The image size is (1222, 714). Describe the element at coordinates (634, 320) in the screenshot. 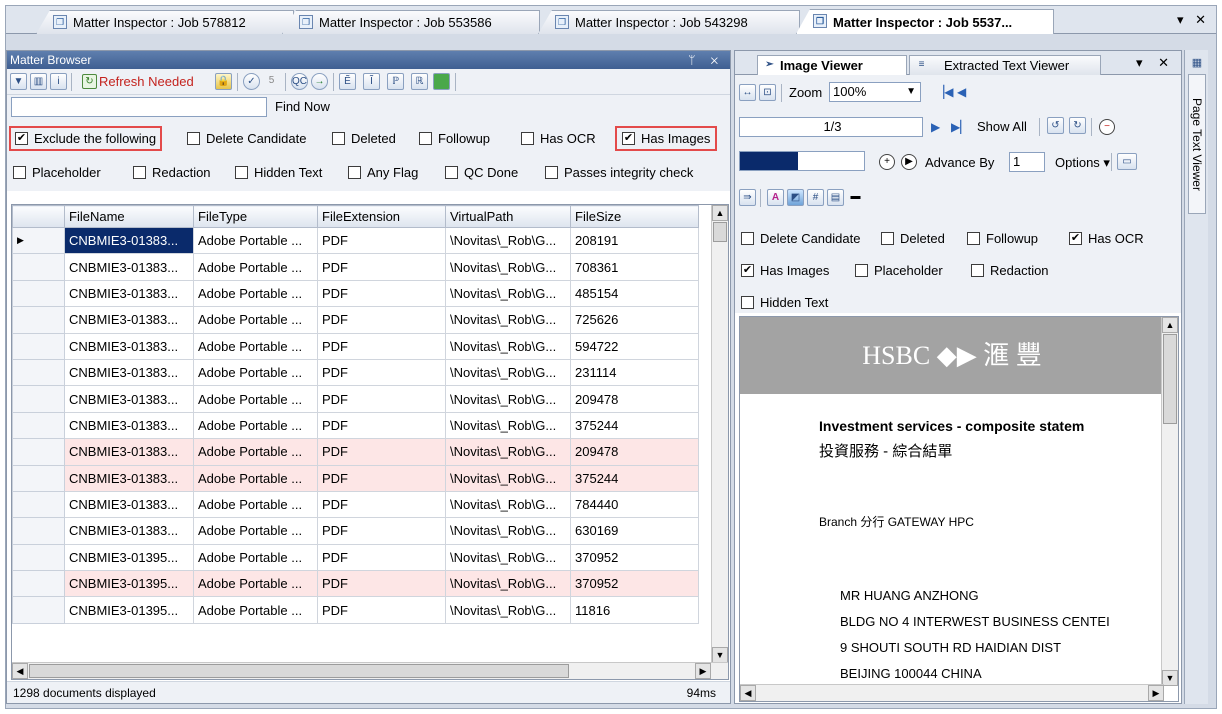

I see `file-size-cell: 725626` at that location.